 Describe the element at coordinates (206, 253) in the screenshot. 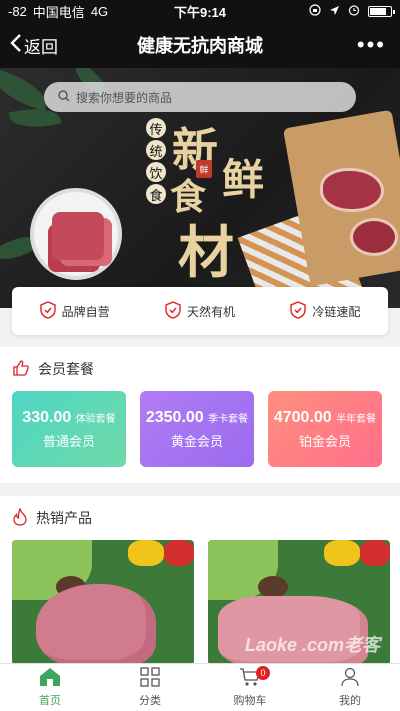

I see `banner-headline-char: 材` at that location.